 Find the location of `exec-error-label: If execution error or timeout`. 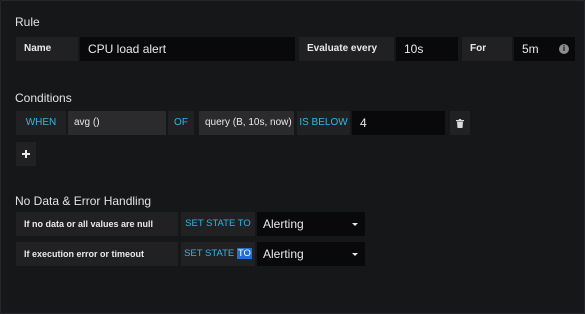

exec-error-label: If execution error or timeout is located at coordinates (97, 254).